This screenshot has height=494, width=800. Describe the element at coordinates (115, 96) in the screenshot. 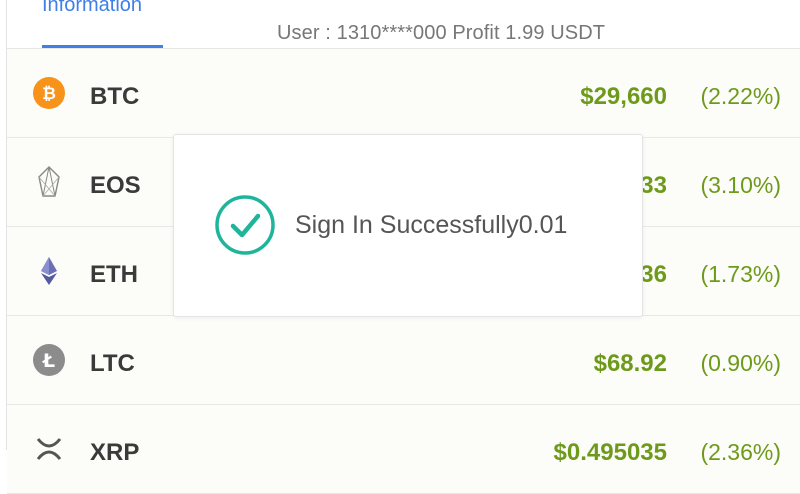

I see `coin-symbol: BTC` at that location.